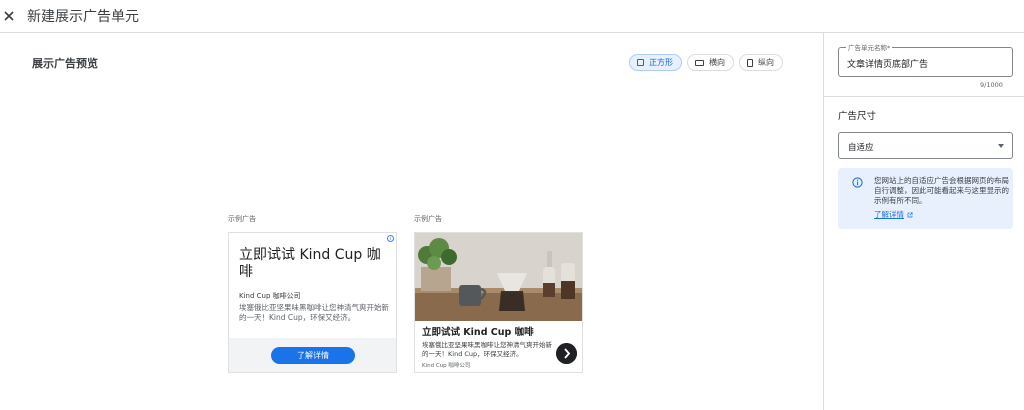 The width and height of the screenshot is (1024, 410). What do you see at coordinates (640, 62) in the screenshot?
I see `square-icon` at bounding box center [640, 62].